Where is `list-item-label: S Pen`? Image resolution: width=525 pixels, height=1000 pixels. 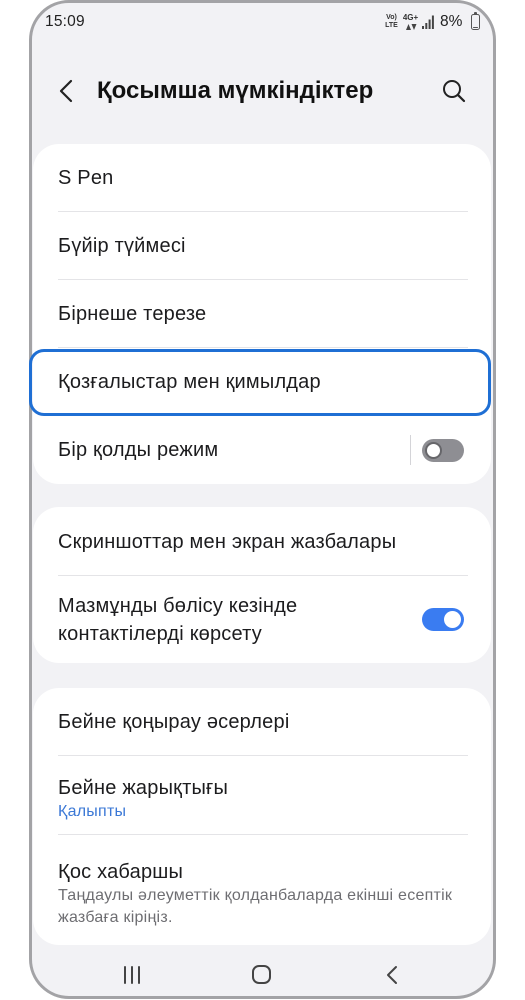
list-item-label: S Pen is located at coordinates (86, 178).